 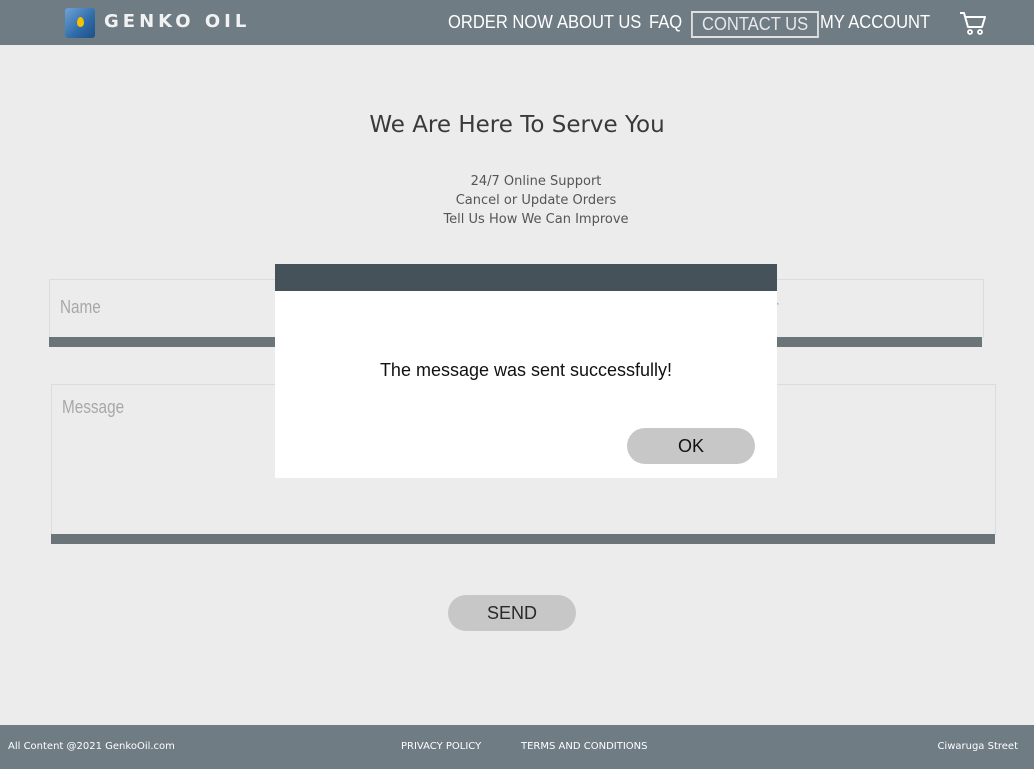 What do you see at coordinates (523, 539) in the screenshot?
I see `message-field-underline` at bounding box center [523, 539].